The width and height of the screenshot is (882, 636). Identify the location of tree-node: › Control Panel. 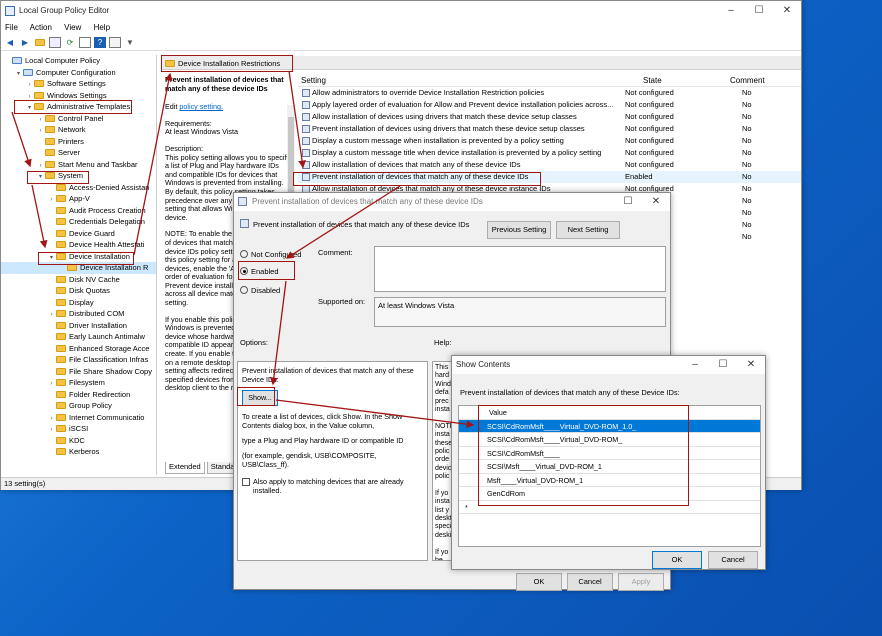
(78, 119).